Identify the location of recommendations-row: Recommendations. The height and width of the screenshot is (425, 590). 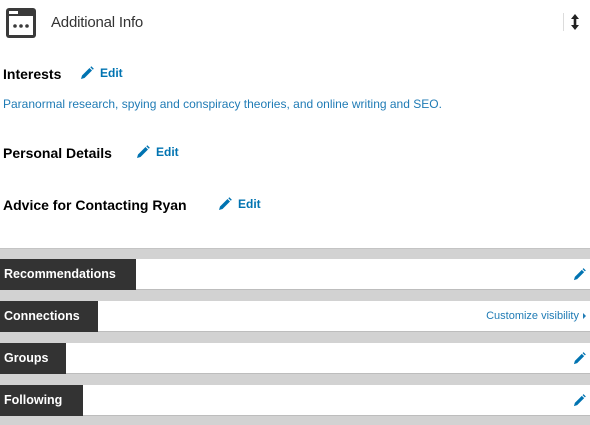
(295, 274).